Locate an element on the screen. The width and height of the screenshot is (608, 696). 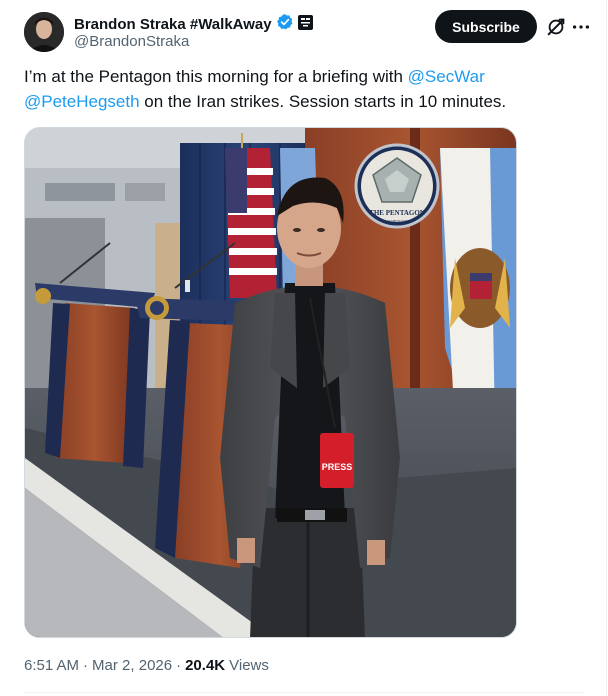
seal-text: THE PENTAGON is located at coordinates (397, 213).